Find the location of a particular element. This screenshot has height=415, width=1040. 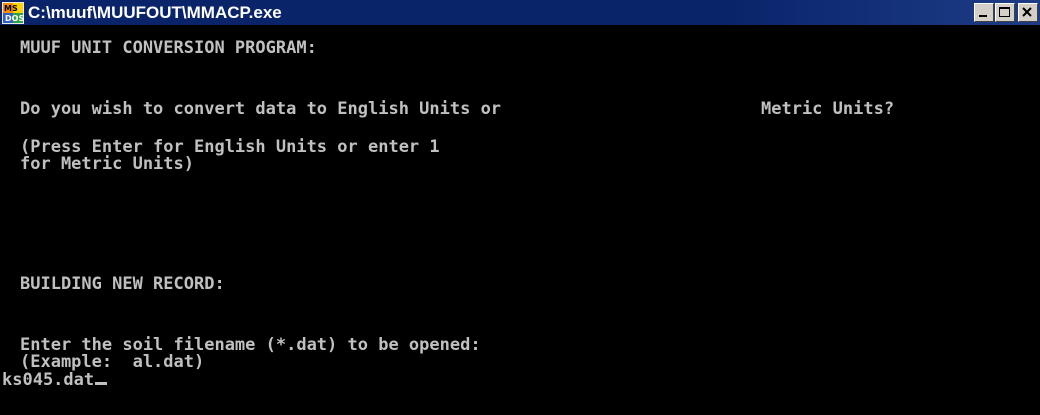

maximize-button is located at coordinates (1005, 12).